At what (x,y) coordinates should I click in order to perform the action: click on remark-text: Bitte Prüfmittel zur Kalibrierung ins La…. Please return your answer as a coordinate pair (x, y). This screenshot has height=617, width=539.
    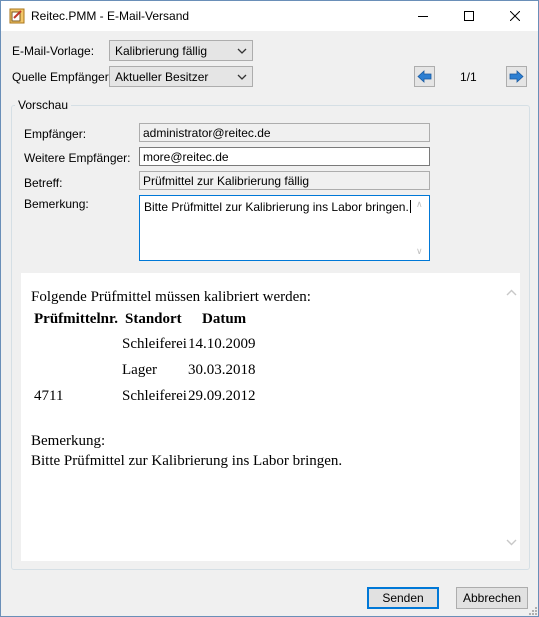
    Looking at the image, I should click on (276, 207).